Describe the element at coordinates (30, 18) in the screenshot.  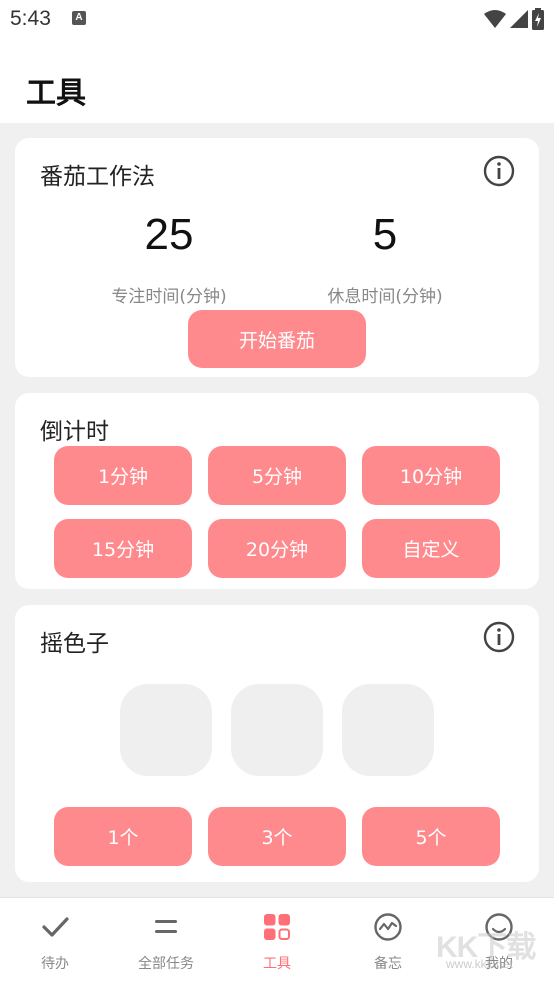
I see `status-time: 5:43` at that location.